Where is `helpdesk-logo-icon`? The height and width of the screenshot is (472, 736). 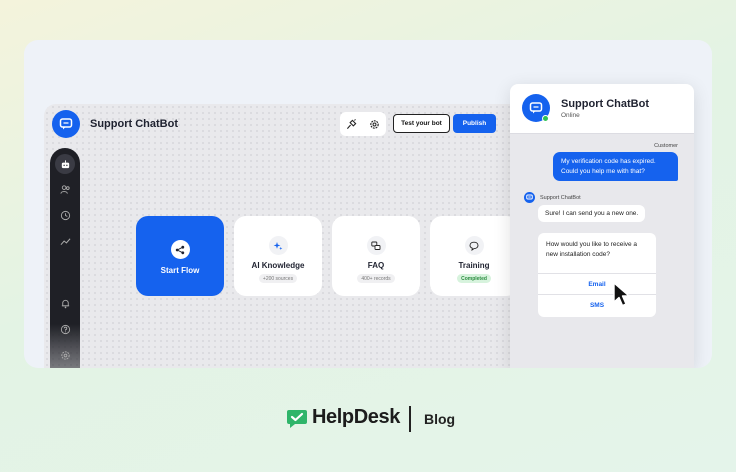
helpdesk-logo-icon is located at coordinates (297, 421).